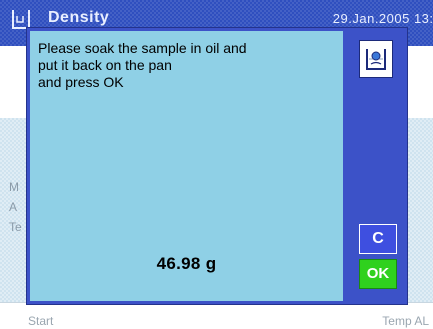 The height and width of the screenshot is (329, 433). What do you see at coordinates (216, 315) in the screenshot?
I see `app-footer: Start Temp AL` at bounding box center [216, 315].